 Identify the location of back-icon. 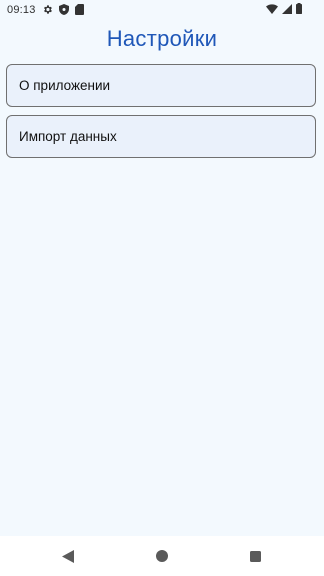
(68, 556).